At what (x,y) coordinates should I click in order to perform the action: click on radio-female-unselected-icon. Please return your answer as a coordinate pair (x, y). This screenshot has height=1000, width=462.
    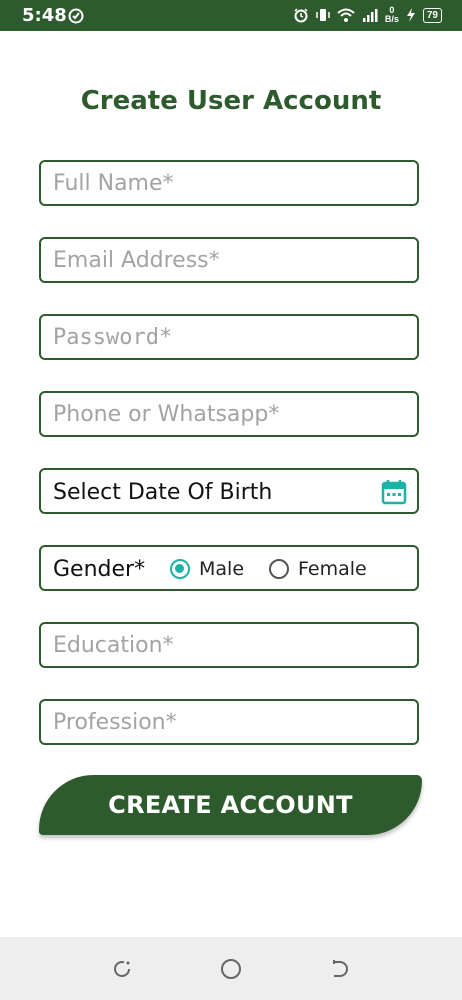
    Looking at the image, I should click on (279, 569).